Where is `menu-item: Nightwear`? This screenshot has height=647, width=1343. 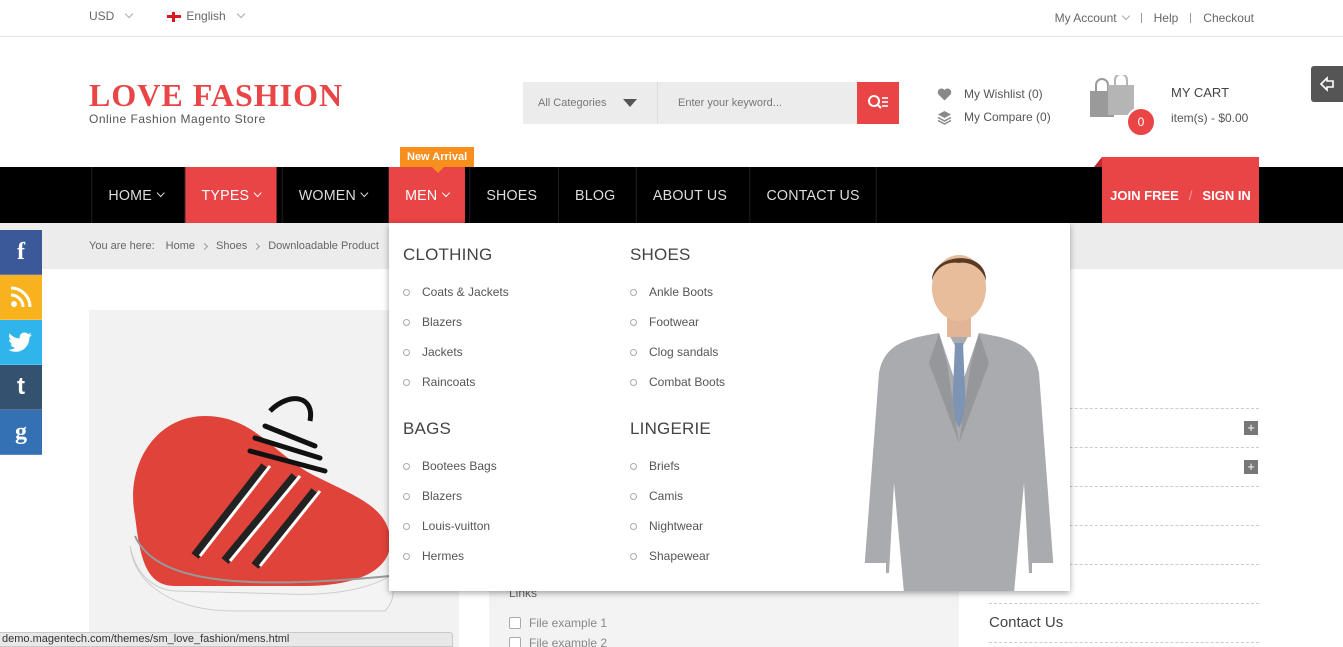
menu-item: Nightwear is located at coordinates (670, 526).